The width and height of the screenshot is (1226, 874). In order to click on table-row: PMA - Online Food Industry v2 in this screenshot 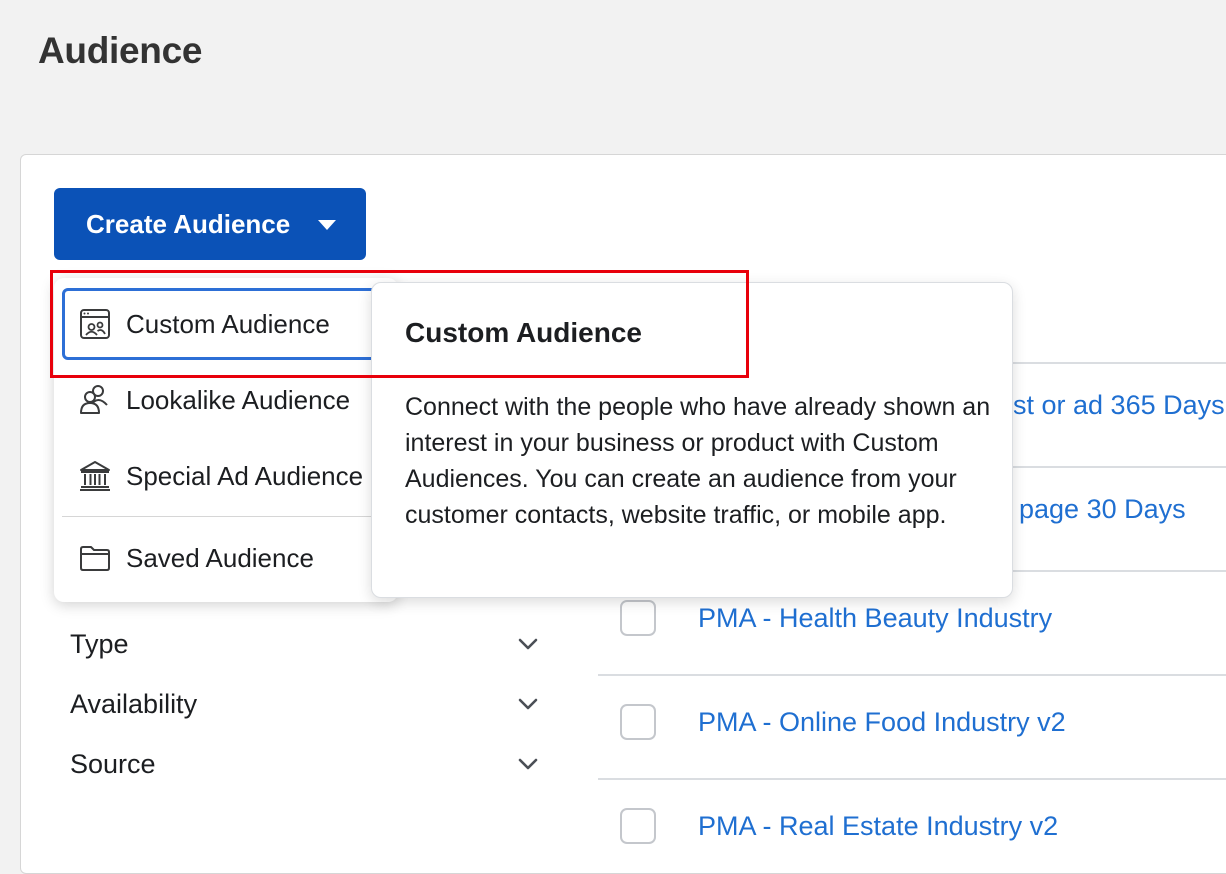, I will do `click(843, 722)`.